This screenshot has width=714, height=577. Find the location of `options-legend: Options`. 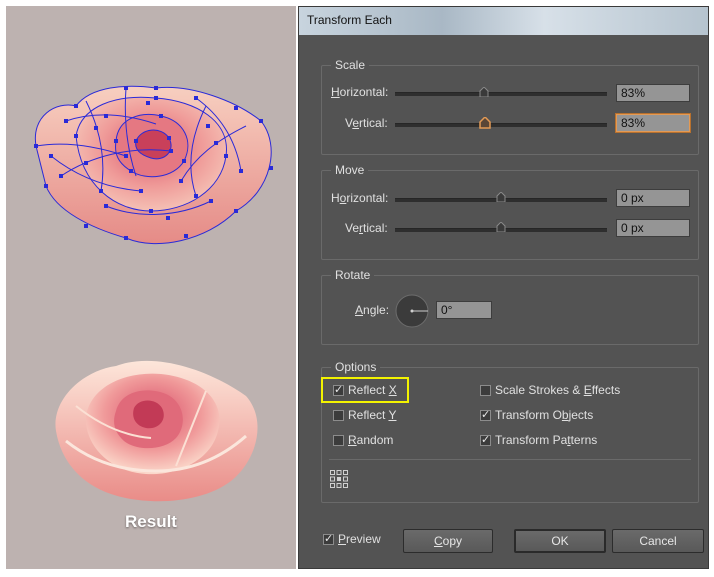

options-legend: Options is located at coordinates (356, 367).